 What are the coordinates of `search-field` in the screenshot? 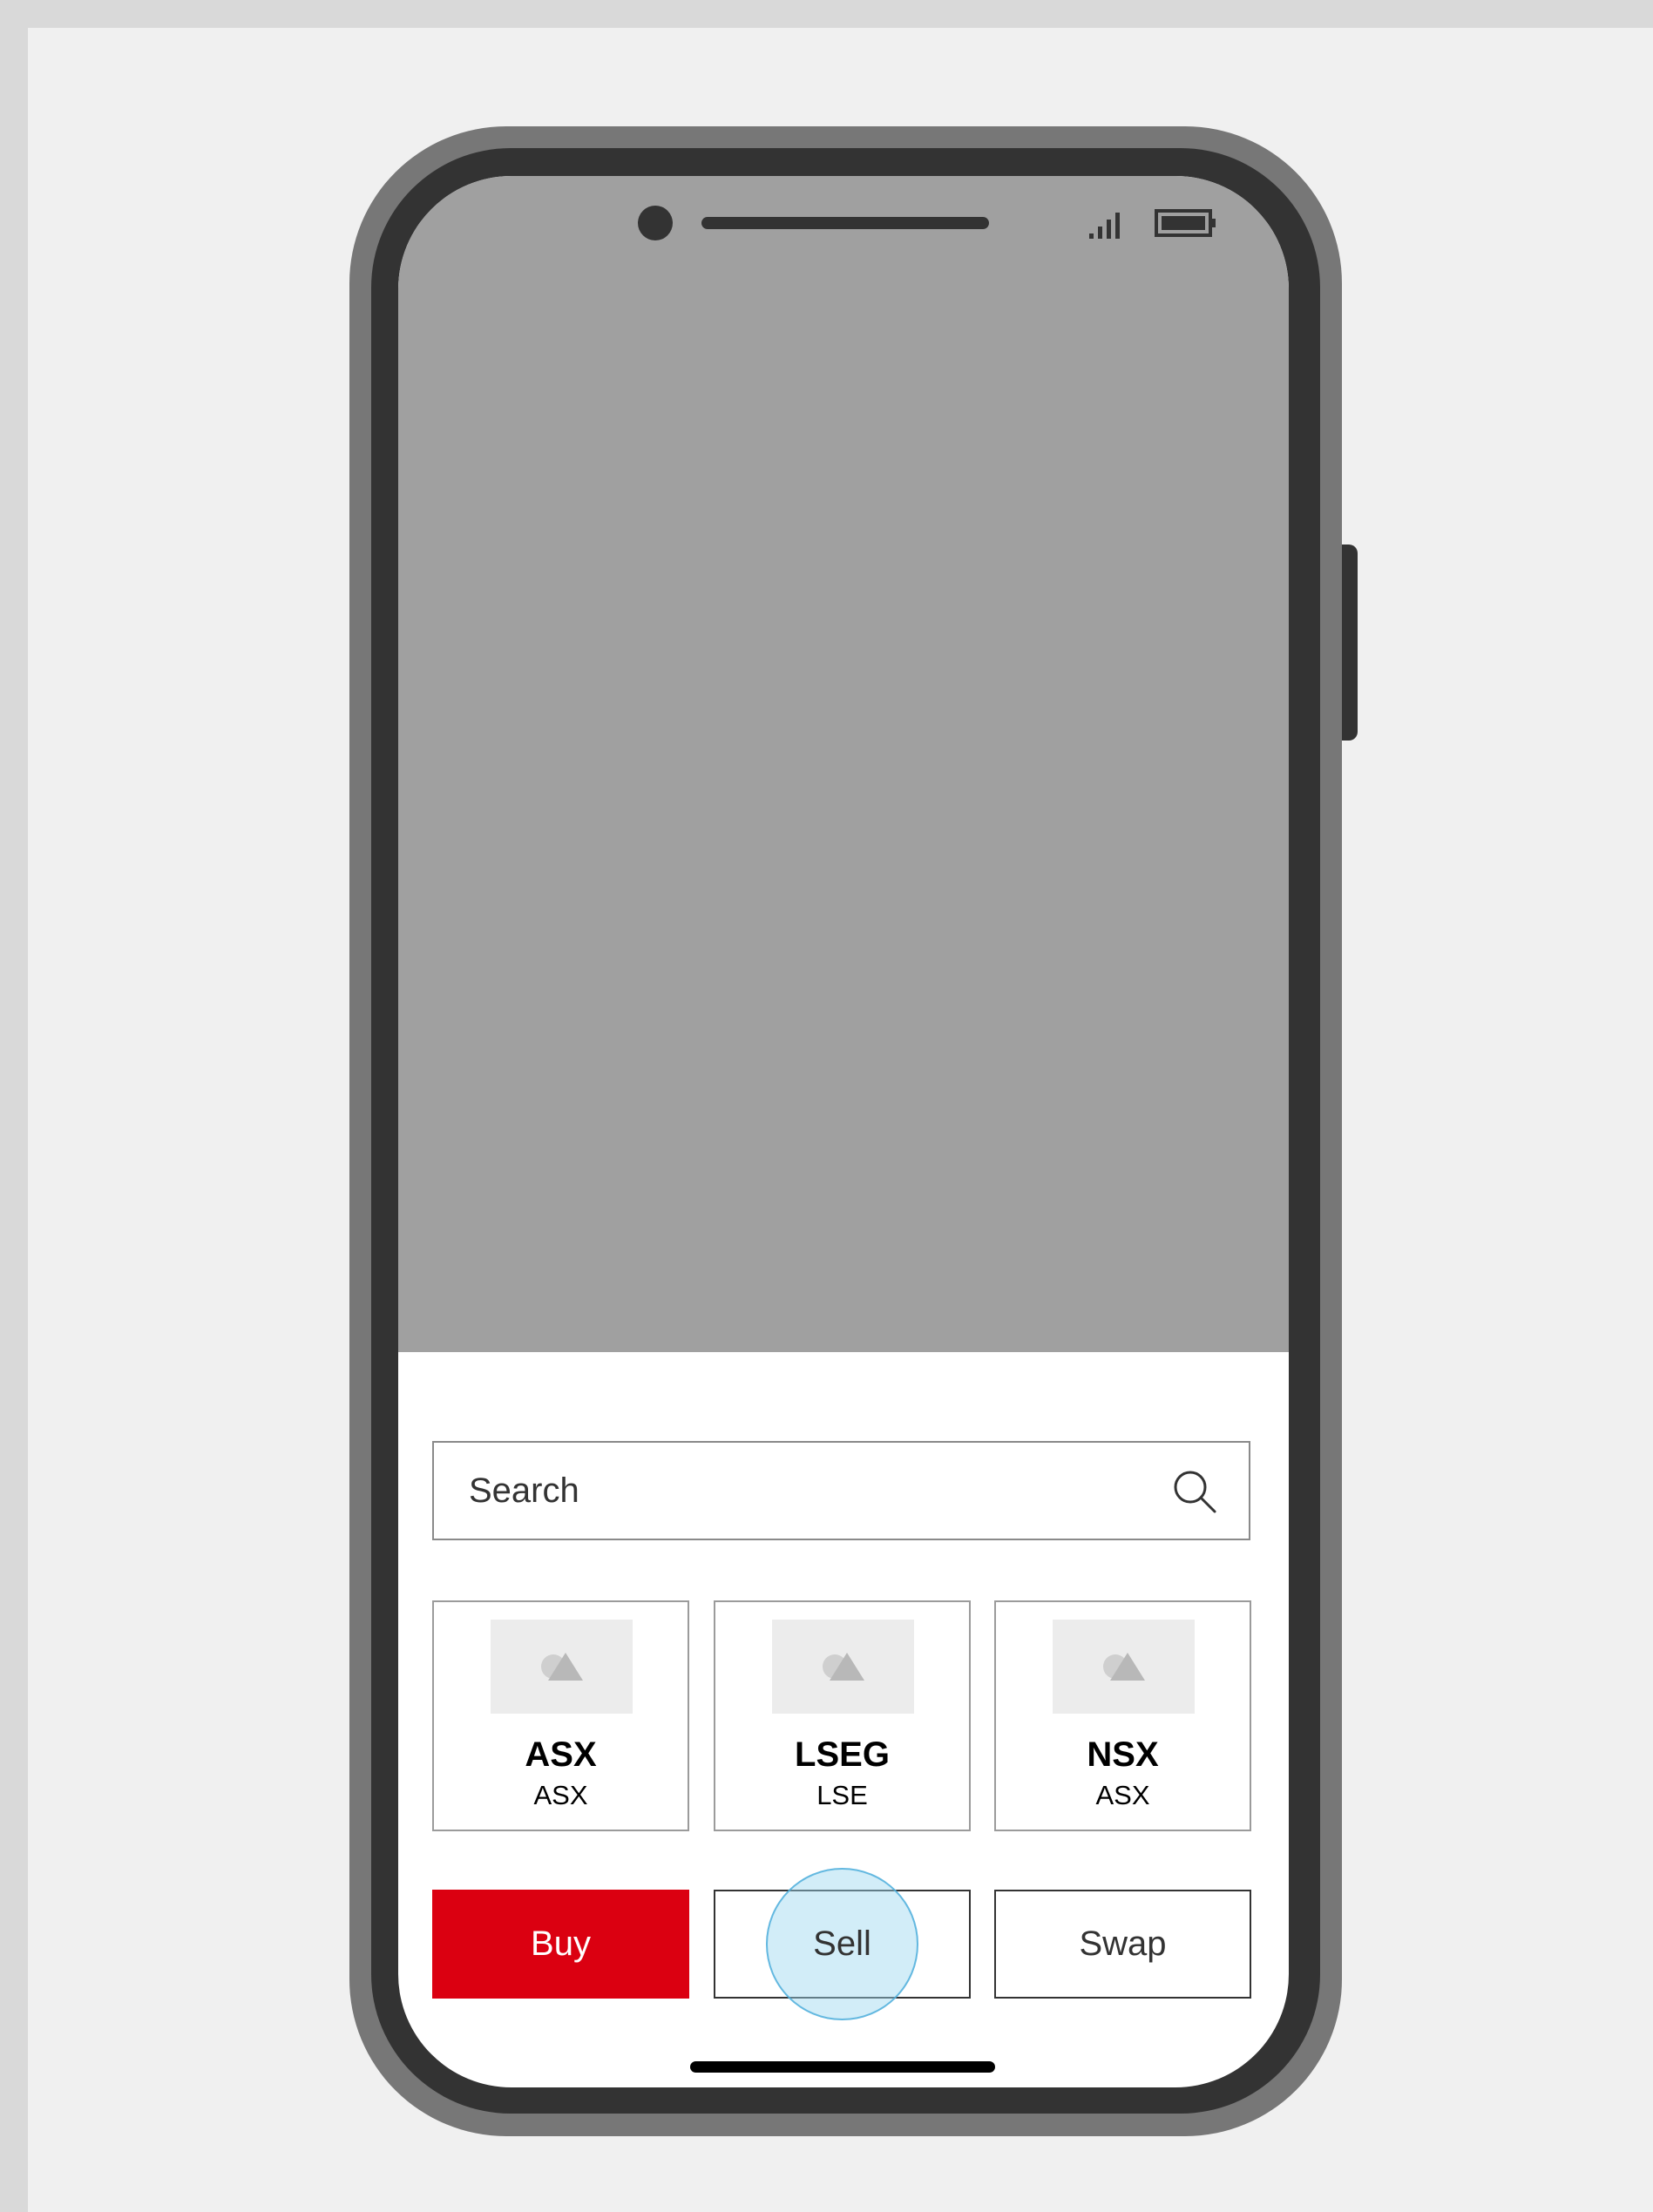 It's located at (841, 1490).